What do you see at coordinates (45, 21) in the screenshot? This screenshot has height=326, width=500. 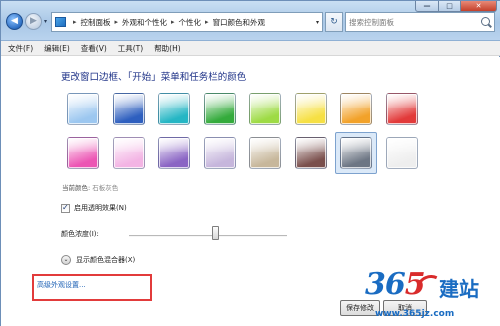 I see `history-dropdown-icon: ▾` at bounding box center [45, 21].